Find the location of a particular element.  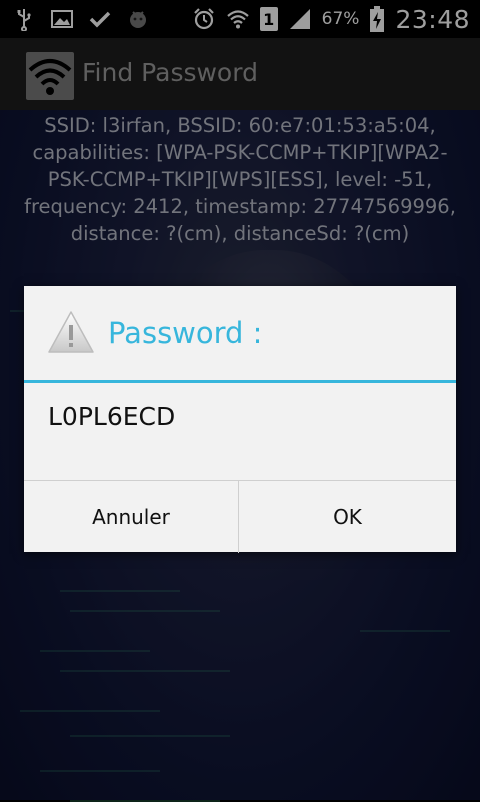

dialog-header: Password : is located at coordinates (240, 333).